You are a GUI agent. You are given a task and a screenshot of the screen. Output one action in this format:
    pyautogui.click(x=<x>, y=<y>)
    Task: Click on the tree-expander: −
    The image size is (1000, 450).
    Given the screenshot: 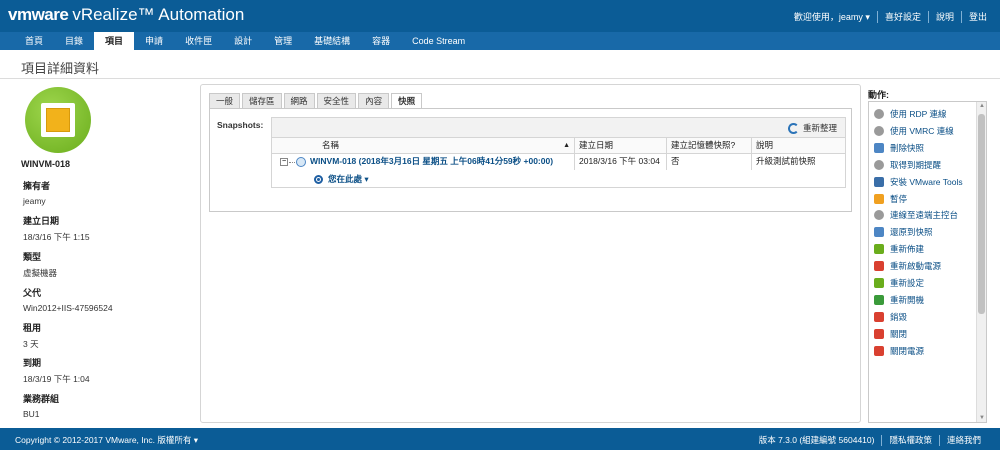 What is the action you would take?
    pyautogui.click(x=294, y=162)
    